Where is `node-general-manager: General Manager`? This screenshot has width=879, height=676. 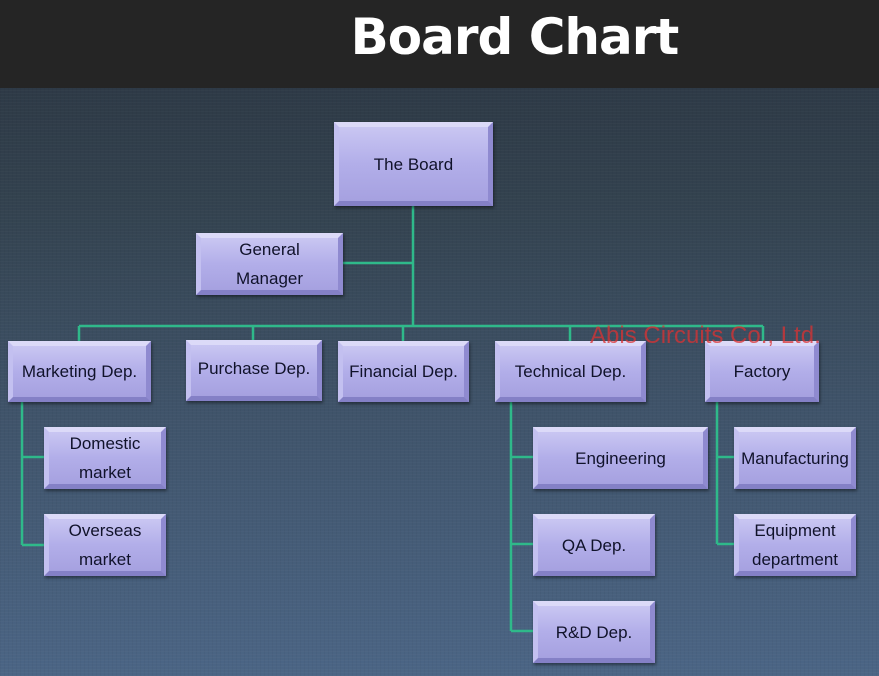 node-general-manager: General Manager is located at coordinates (269, 264).